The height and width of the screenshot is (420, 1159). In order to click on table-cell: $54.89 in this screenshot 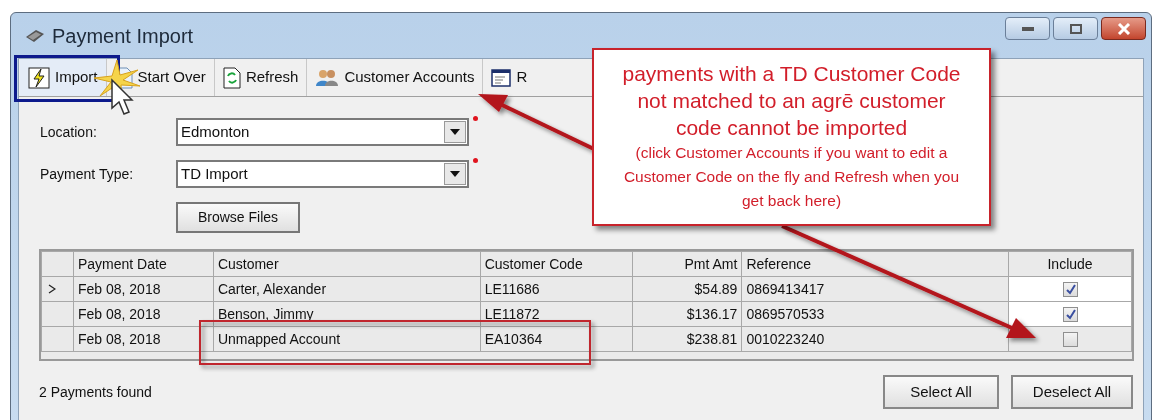, I will do `click(687, 289)`.